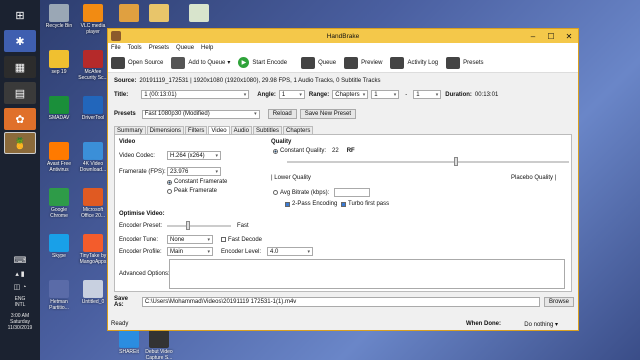 The width and height of the screenshot is (640, 360). I want to click on avg-bitrate-option: Avg Bitrate (kbps):, so click(322, 192).